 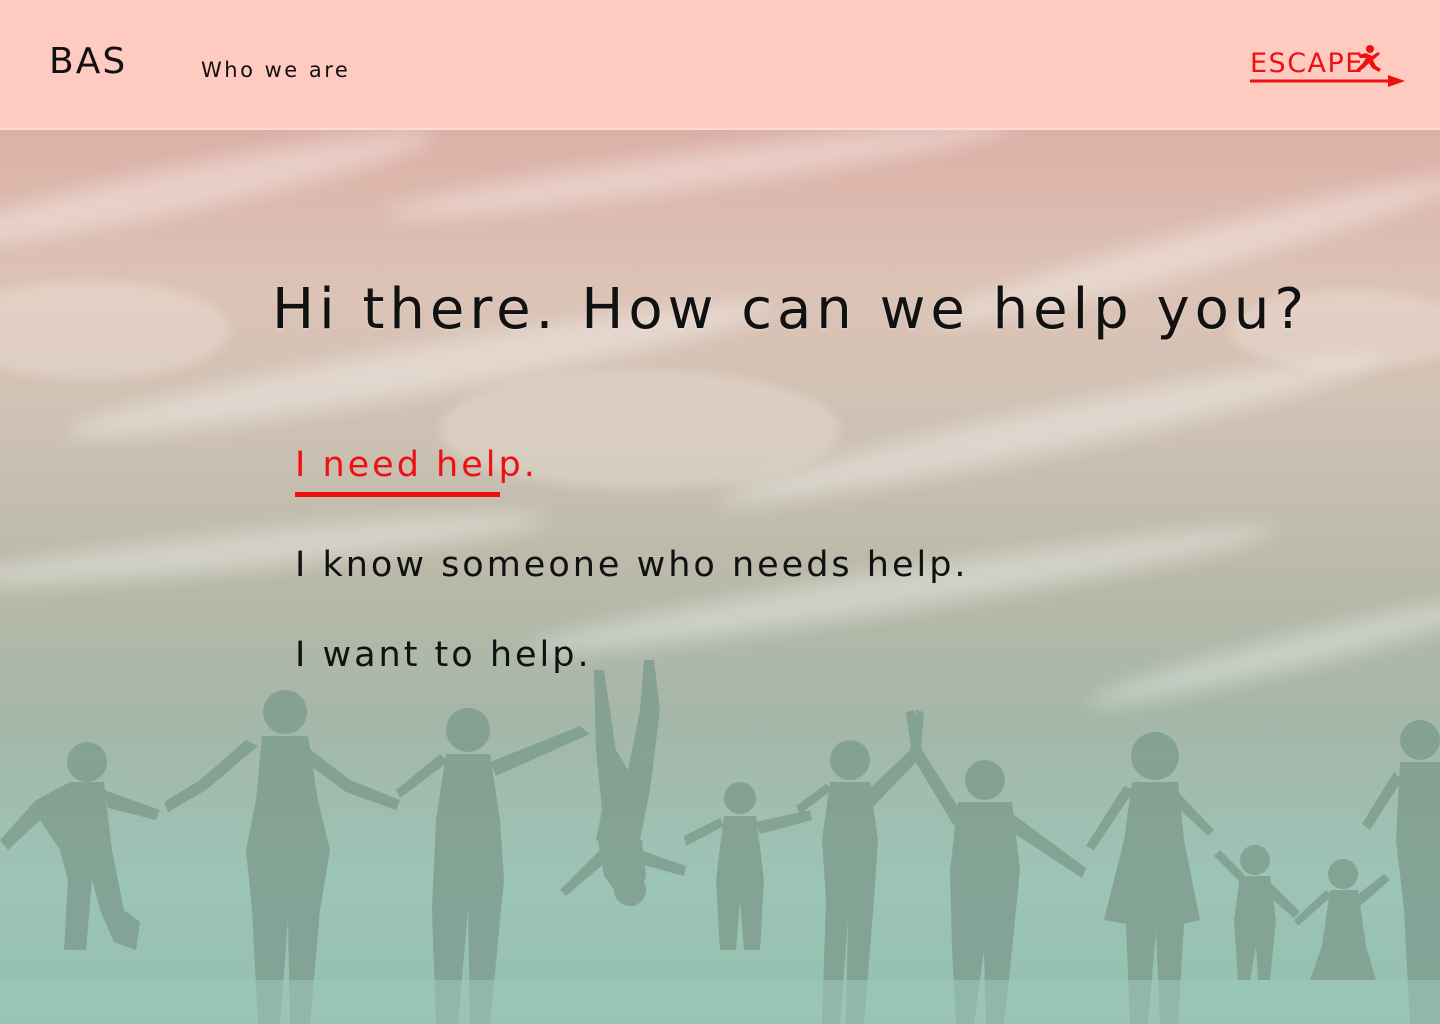 I want to click on top-header: BAS Who we are ESCAPE, so click(x=720, y=65).